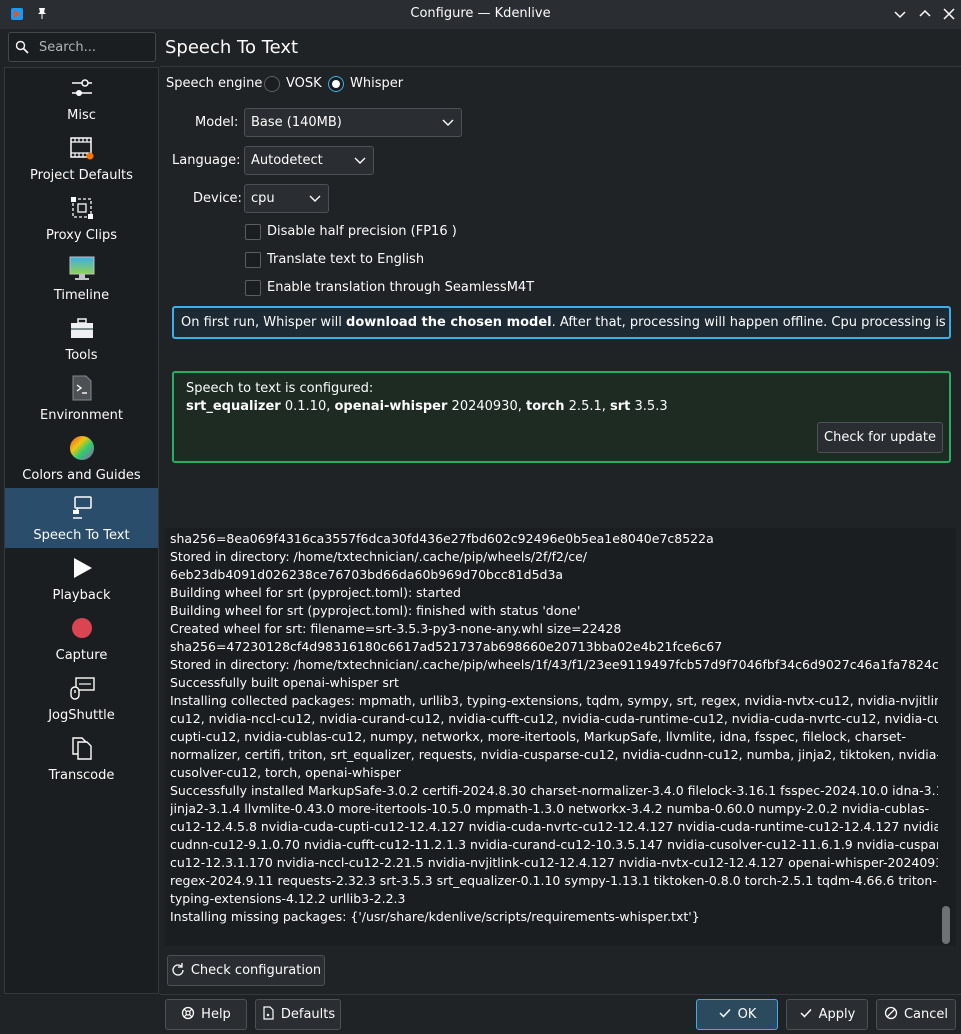 The height and width of the screenshot is (1034, 961). I want to click on language-select: Autodetect, so click(309, 160).